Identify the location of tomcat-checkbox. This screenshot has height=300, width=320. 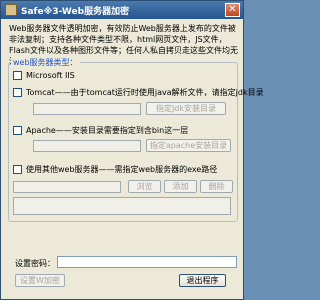
(17, 92).